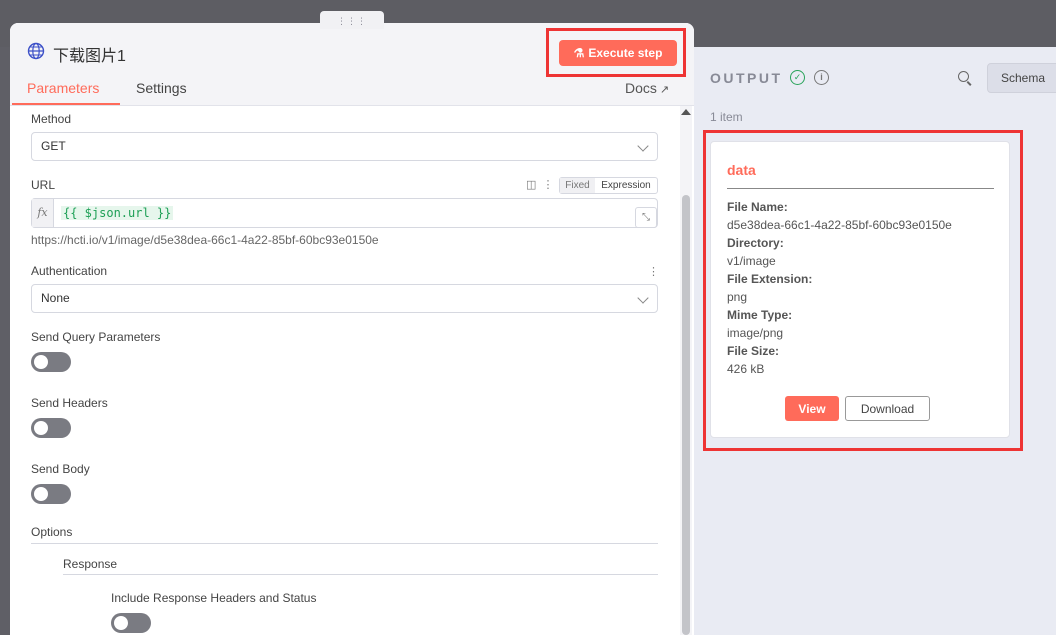 This screenshot has width=1056, height=635. Describe the element at coordinates (360, 574) in the screenshot. I see `response-divider` at that location.